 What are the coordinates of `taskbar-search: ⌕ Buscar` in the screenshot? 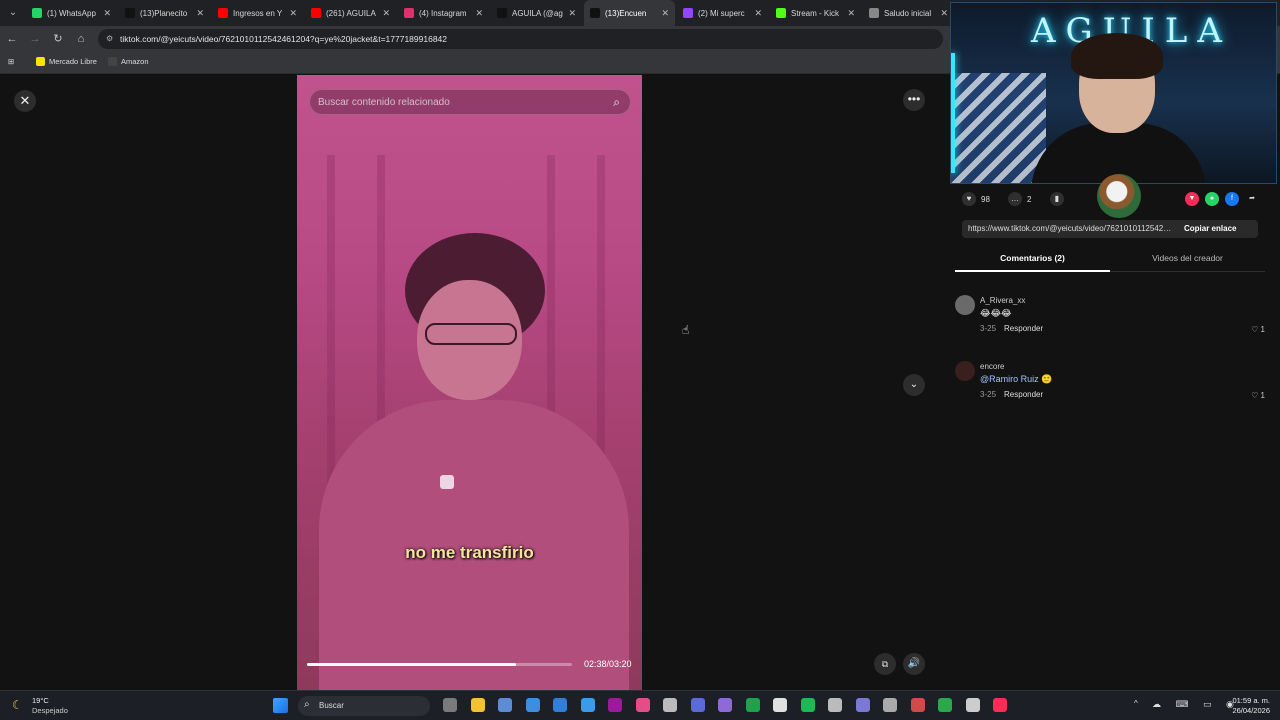 It's located at (364, 706).